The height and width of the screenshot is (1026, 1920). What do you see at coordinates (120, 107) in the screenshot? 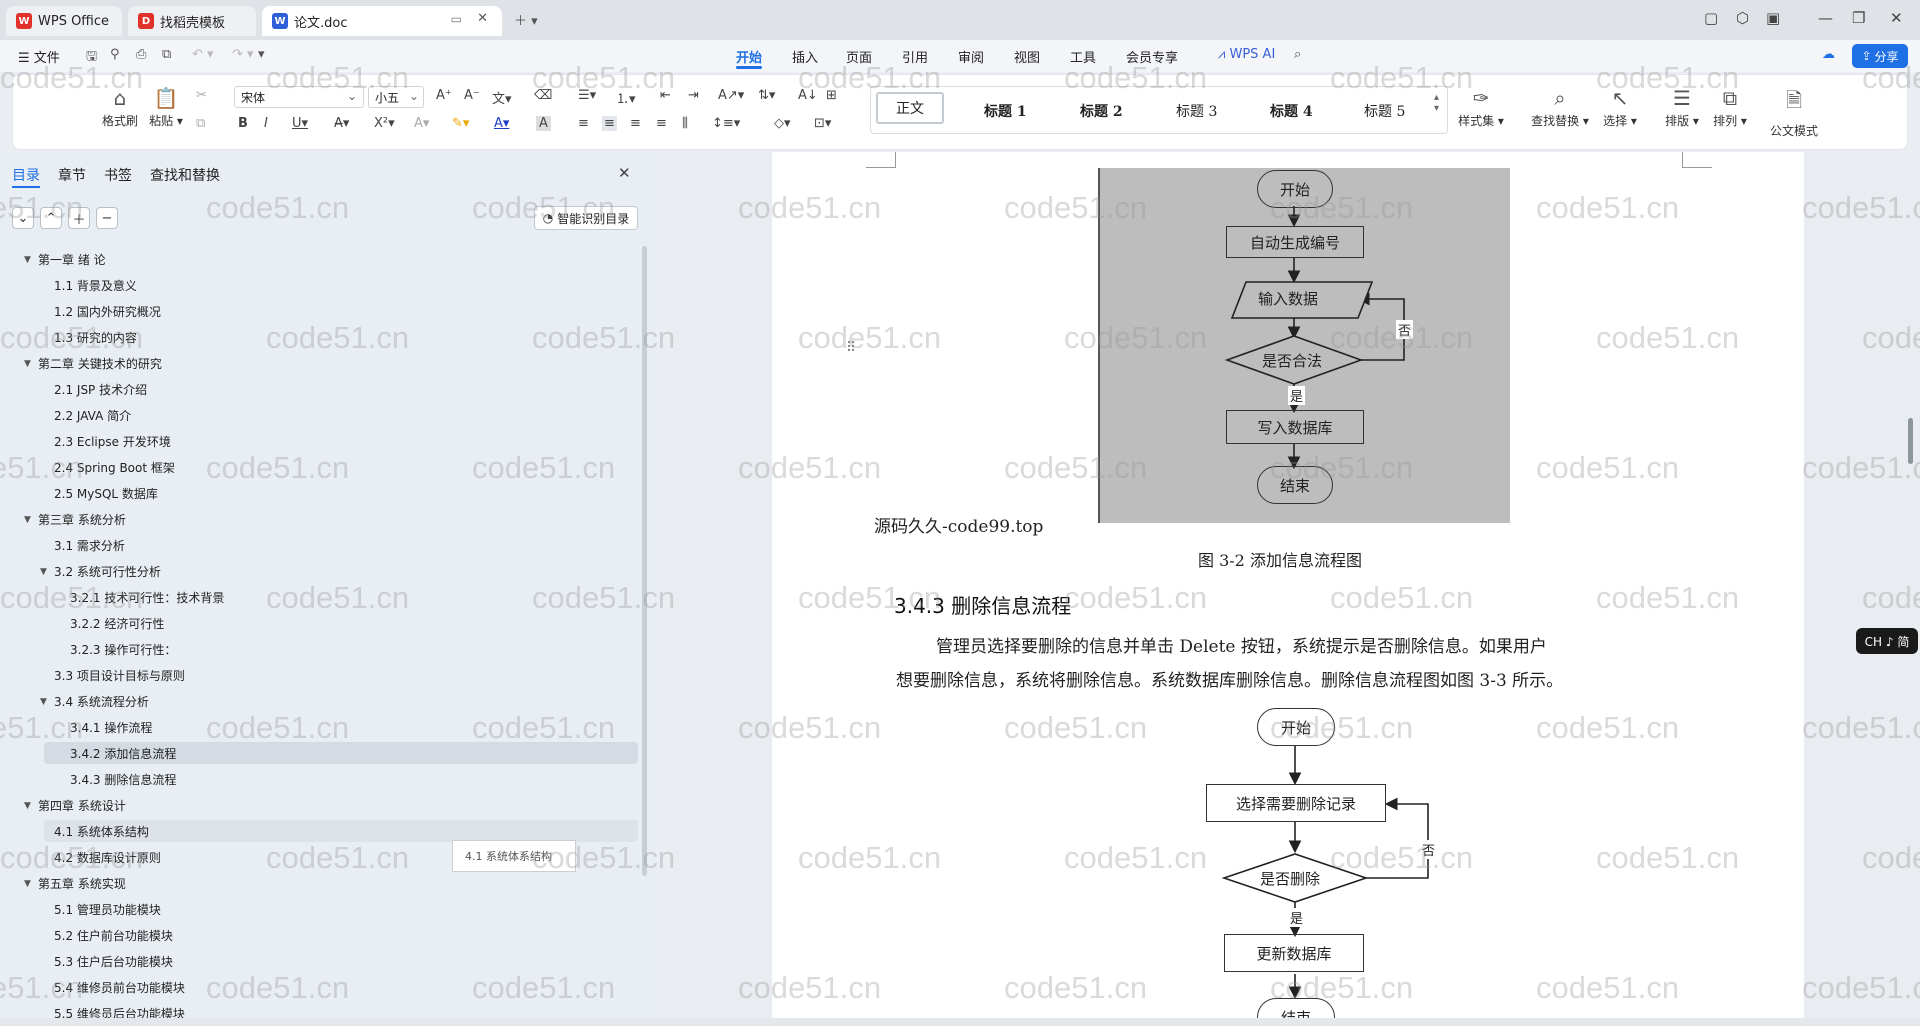
I see `format-painter-button: ⌂ 格式刷` at bounding box center [120, 107].